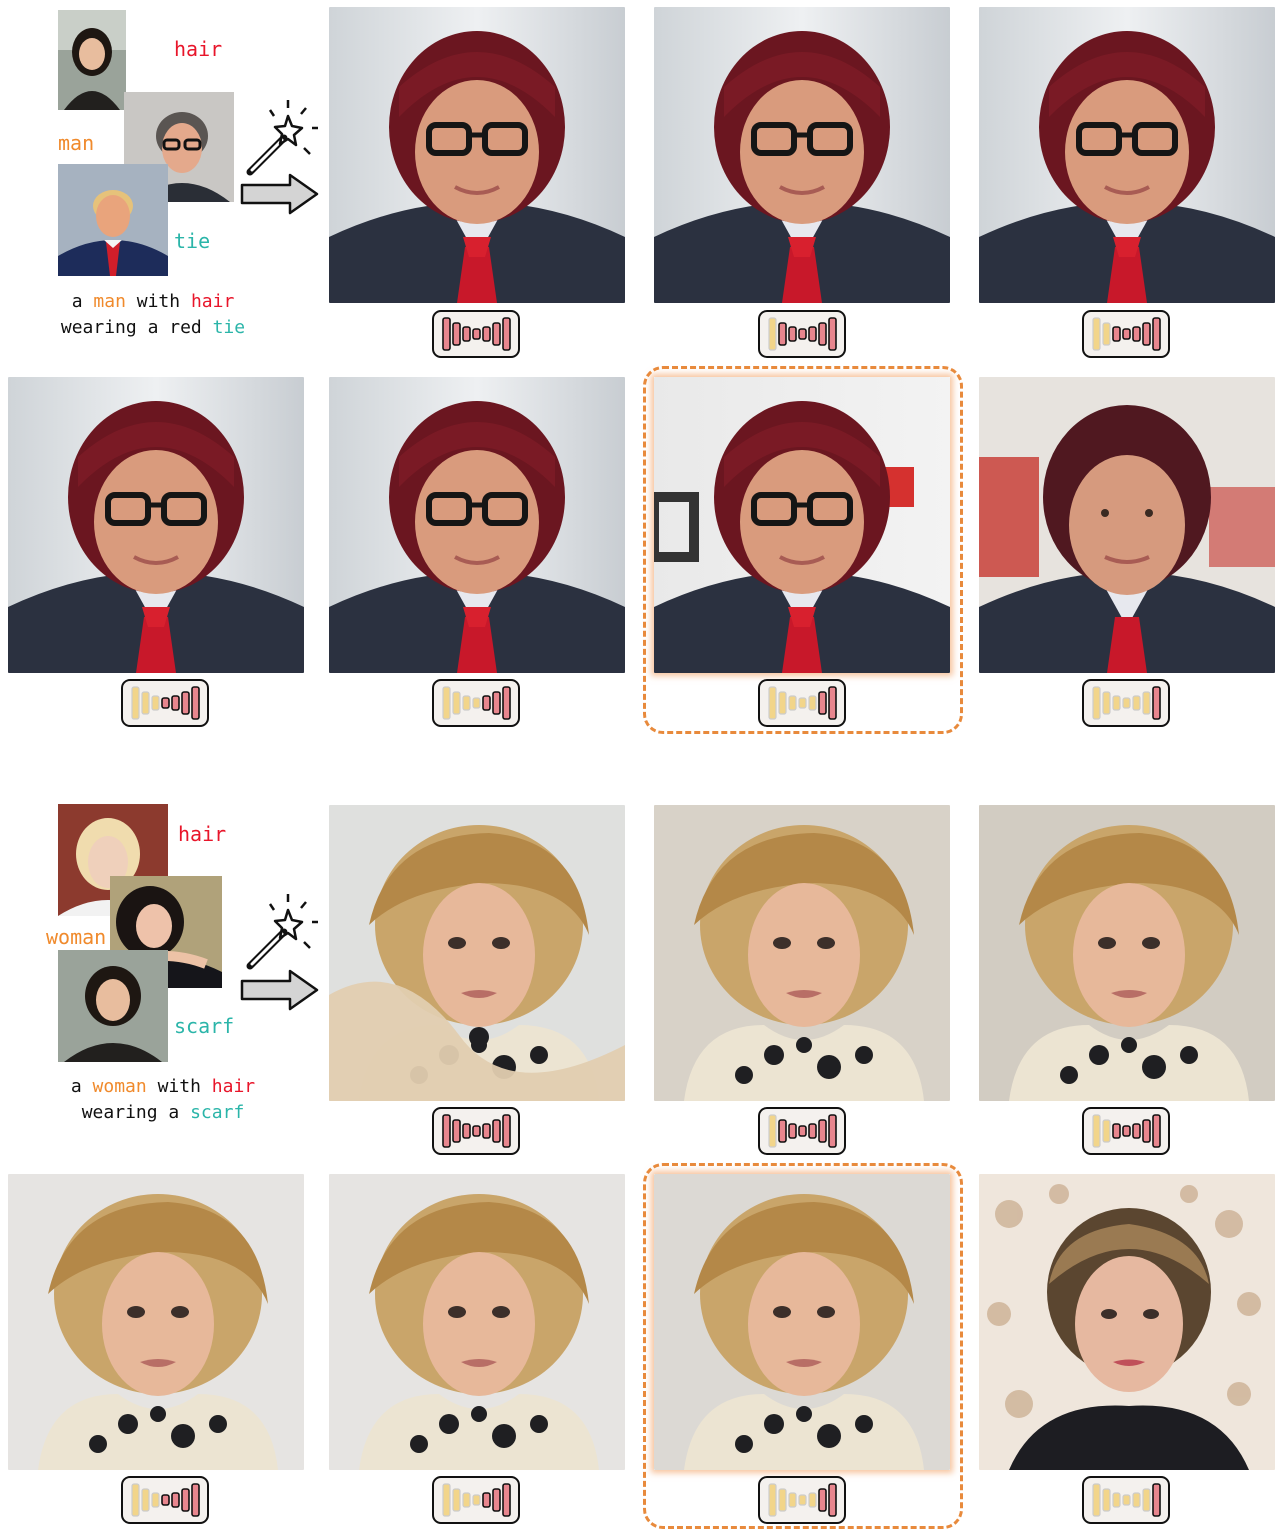 This screenshot has height=1532, width=1275. Describe the element at coordinates (76, 937) in the screenshot. I see `label-woman: woman` at that location.